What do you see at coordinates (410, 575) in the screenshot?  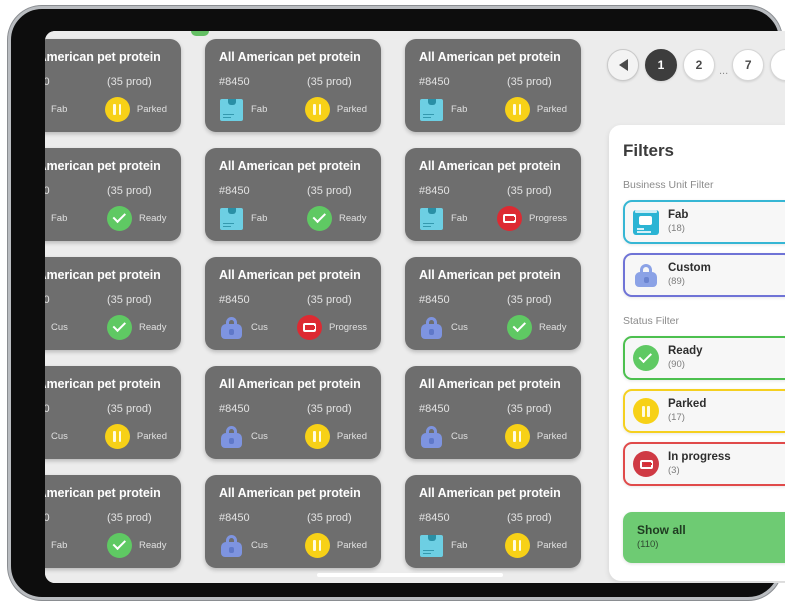 I see `horizontal-scrollbar` at bounding box center [410, 575].